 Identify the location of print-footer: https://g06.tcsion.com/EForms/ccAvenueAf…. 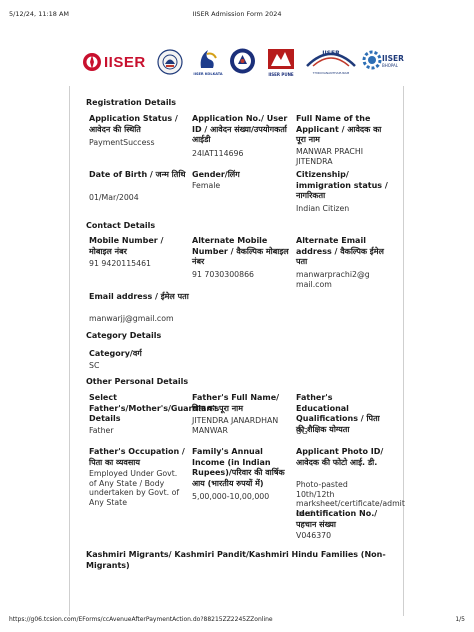
(237, 623).